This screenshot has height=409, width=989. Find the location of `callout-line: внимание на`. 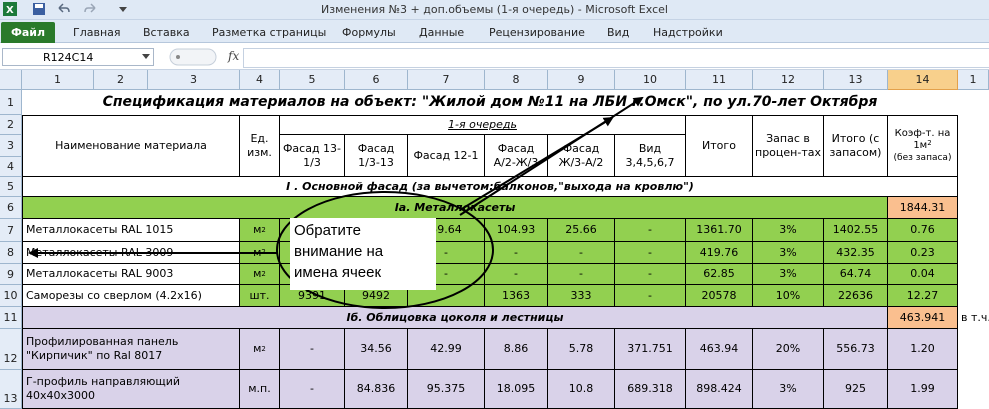

callout-line: внимание на is located at coordinates (339, 251).